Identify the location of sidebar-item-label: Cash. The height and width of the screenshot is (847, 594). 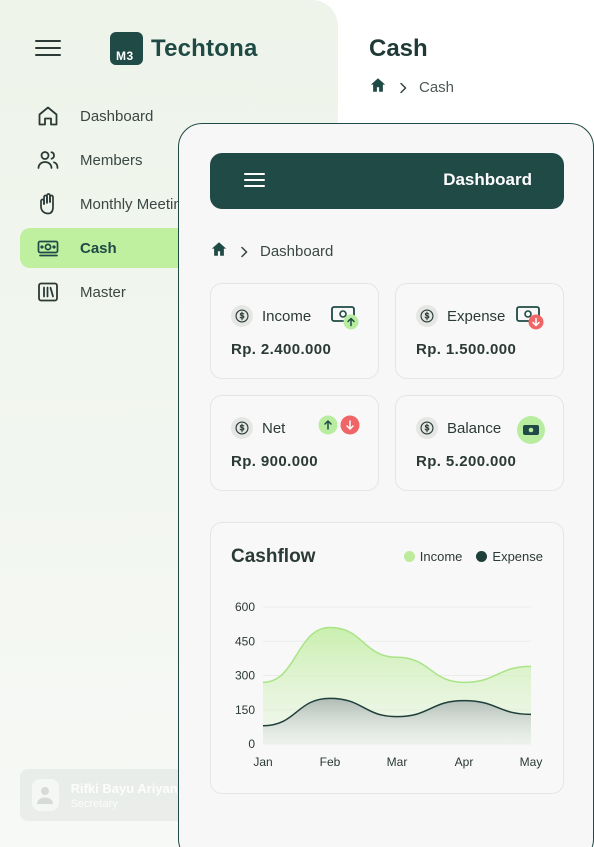
(98, 248).